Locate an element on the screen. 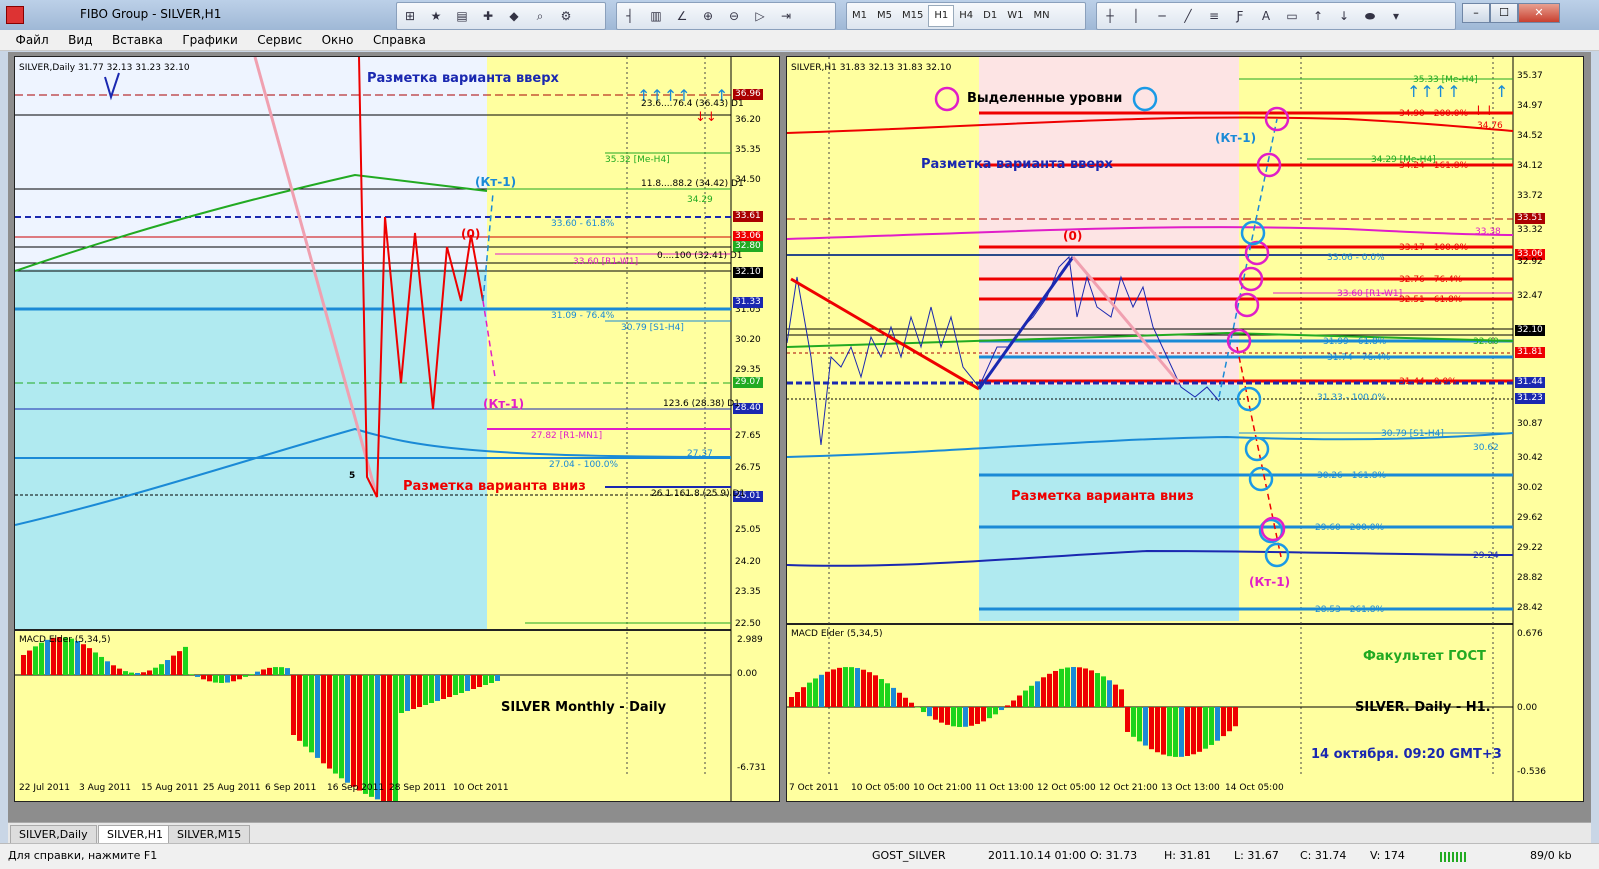 This screenshot has height=869, width=1599. tab-silver-m15: SILVER,M15 is located at coordinates (209, 834).